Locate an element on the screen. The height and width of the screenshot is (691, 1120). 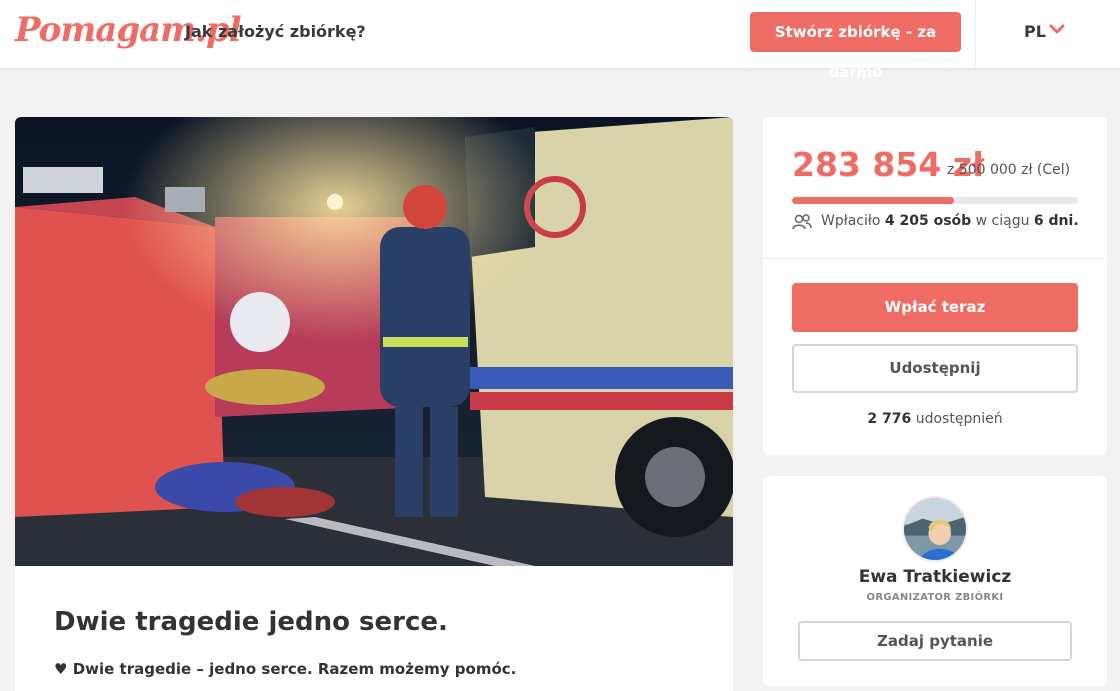
black-heart-icon: ♥ is located at coordinates (61, 669).